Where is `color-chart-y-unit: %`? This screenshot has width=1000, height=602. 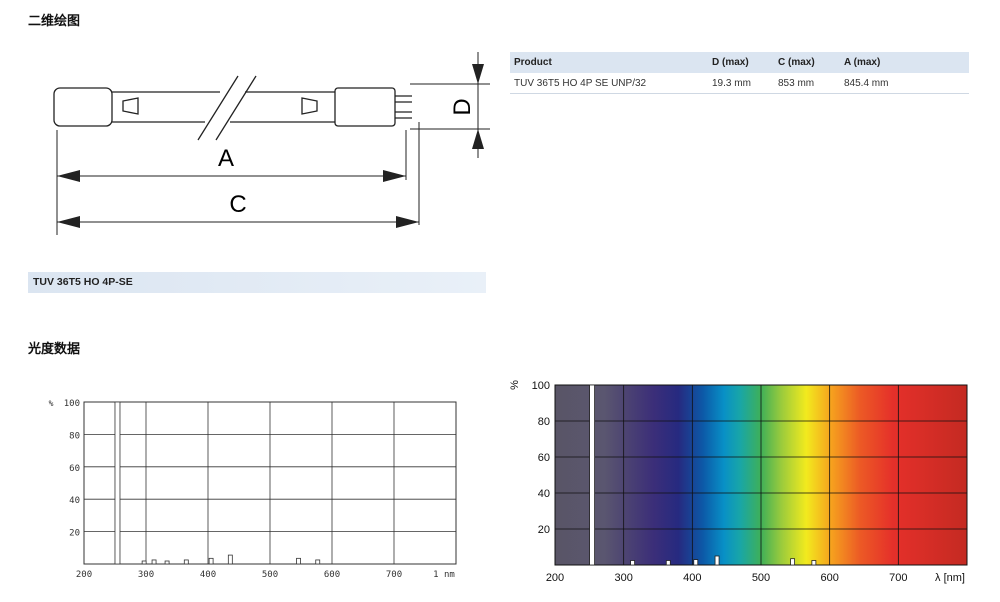 color-chart-y-unit: % is located at coordinates (515, 385).